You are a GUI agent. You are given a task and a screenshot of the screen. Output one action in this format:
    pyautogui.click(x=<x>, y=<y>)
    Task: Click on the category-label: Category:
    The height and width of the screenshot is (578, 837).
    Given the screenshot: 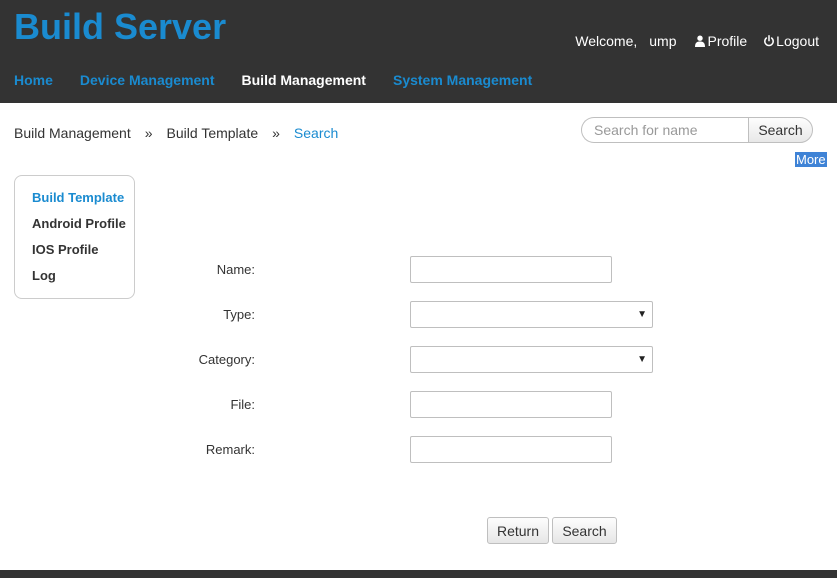 What is the action you would take?
    pyautogui.click(x=226, y=359)
    